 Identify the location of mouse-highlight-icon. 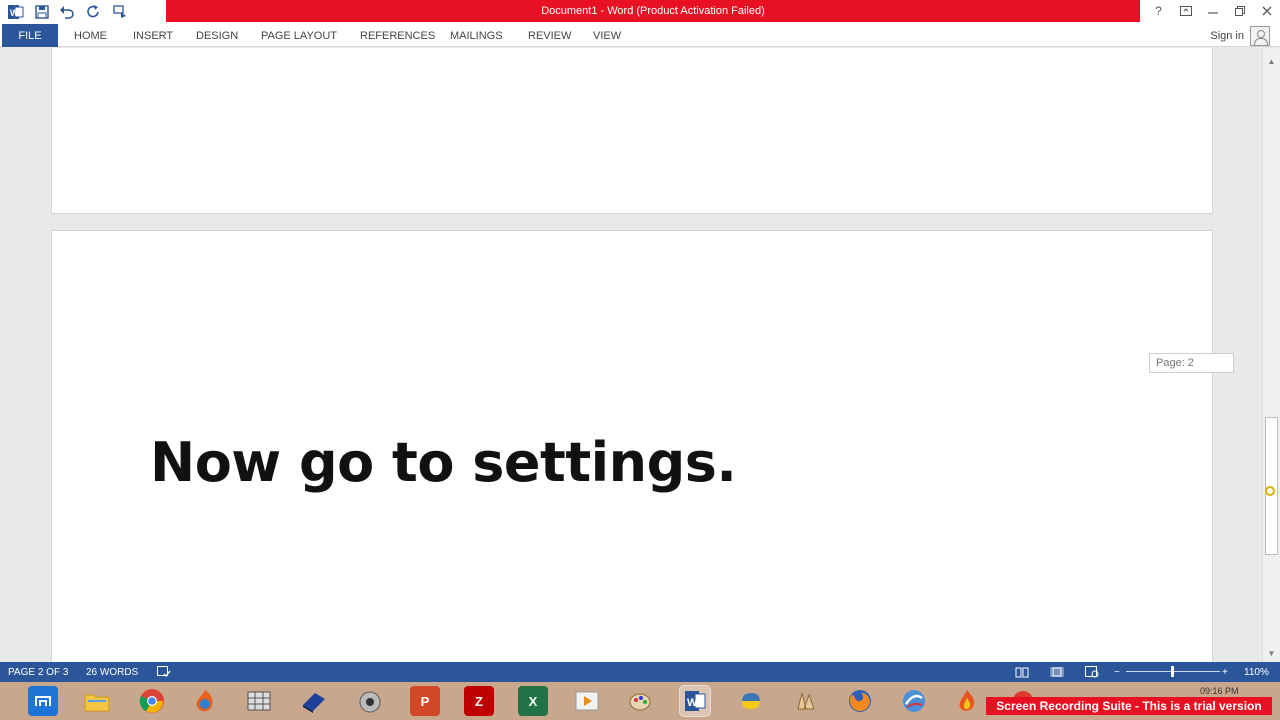
(1270, 491).